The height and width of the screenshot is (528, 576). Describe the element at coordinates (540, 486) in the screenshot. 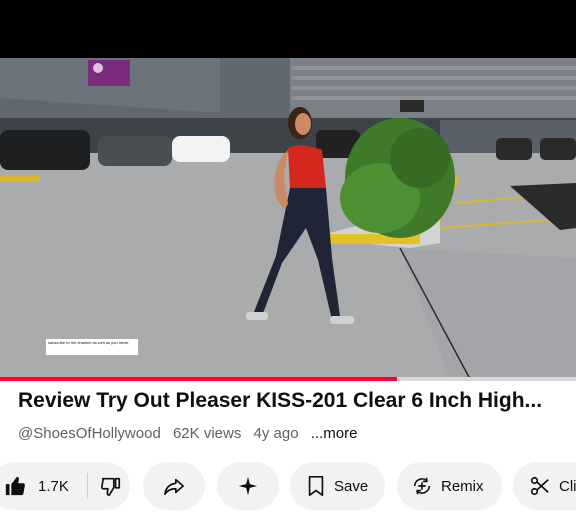

I see `scissors-icon` at that location.